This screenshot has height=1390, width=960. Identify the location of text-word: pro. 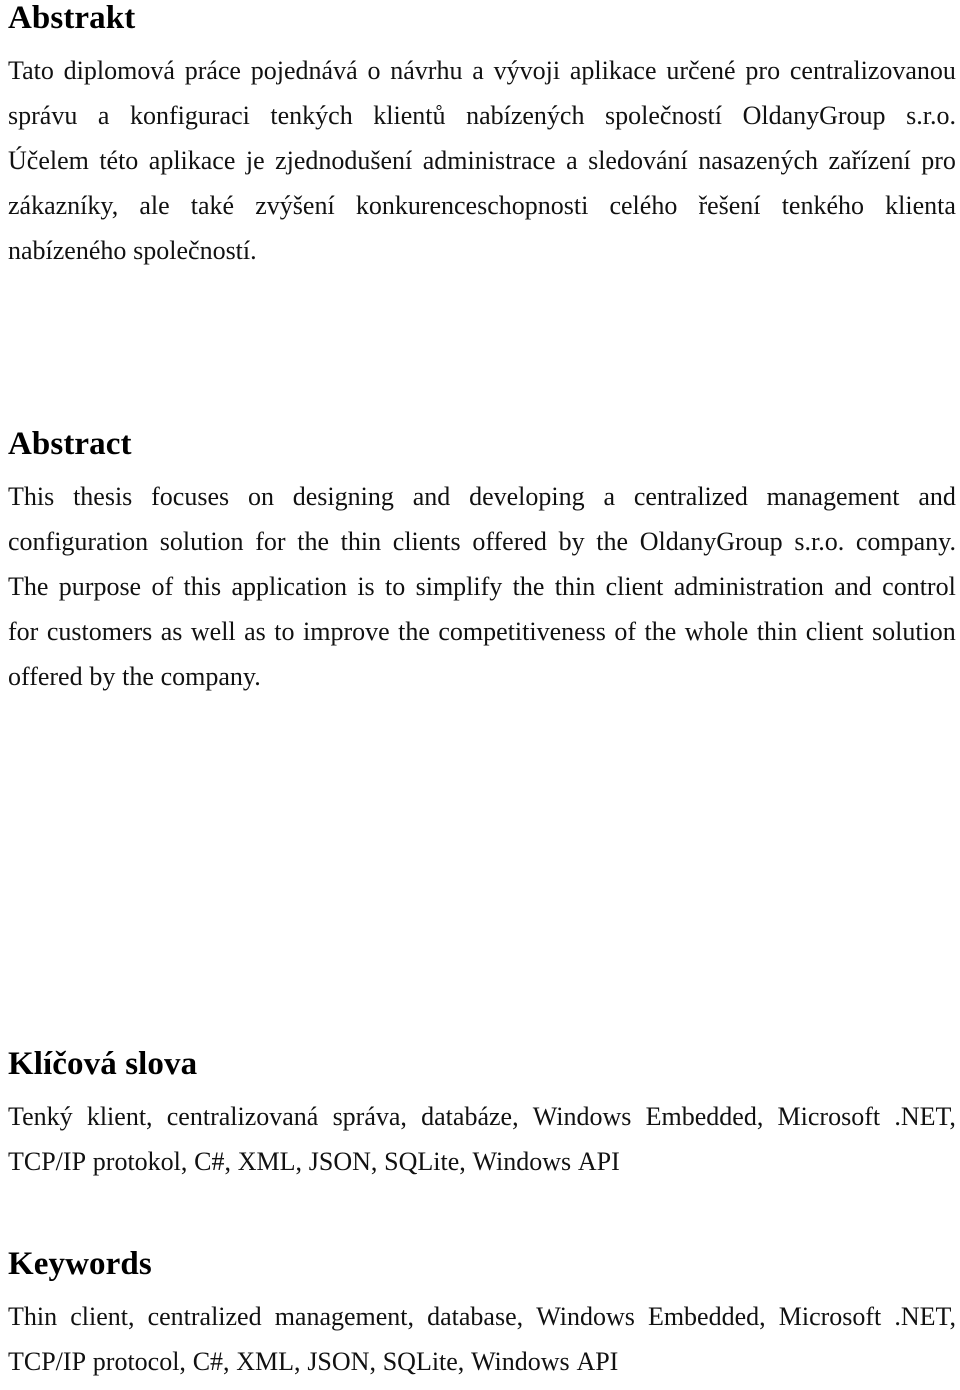
(763, 70).